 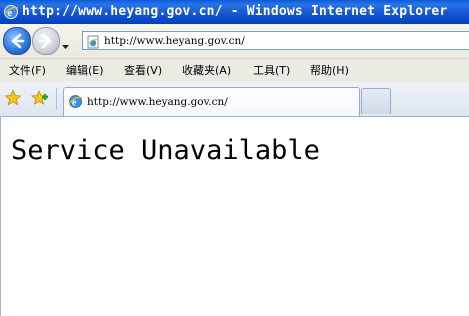 I want to click on forward-arrow-icon, so click(x=45, y=41).